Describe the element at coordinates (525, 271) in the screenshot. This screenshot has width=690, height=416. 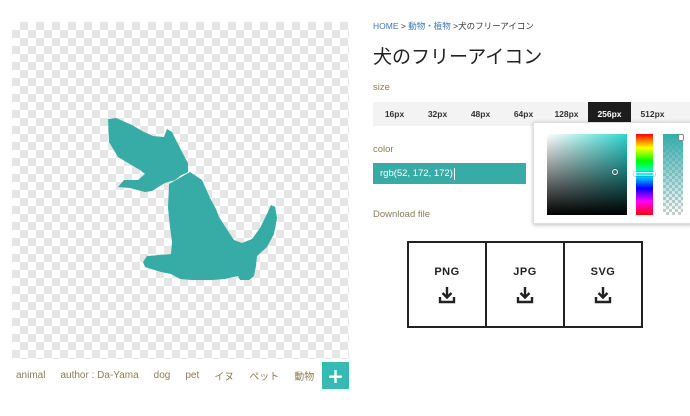
I see `download-format-label: JPG` at that location.